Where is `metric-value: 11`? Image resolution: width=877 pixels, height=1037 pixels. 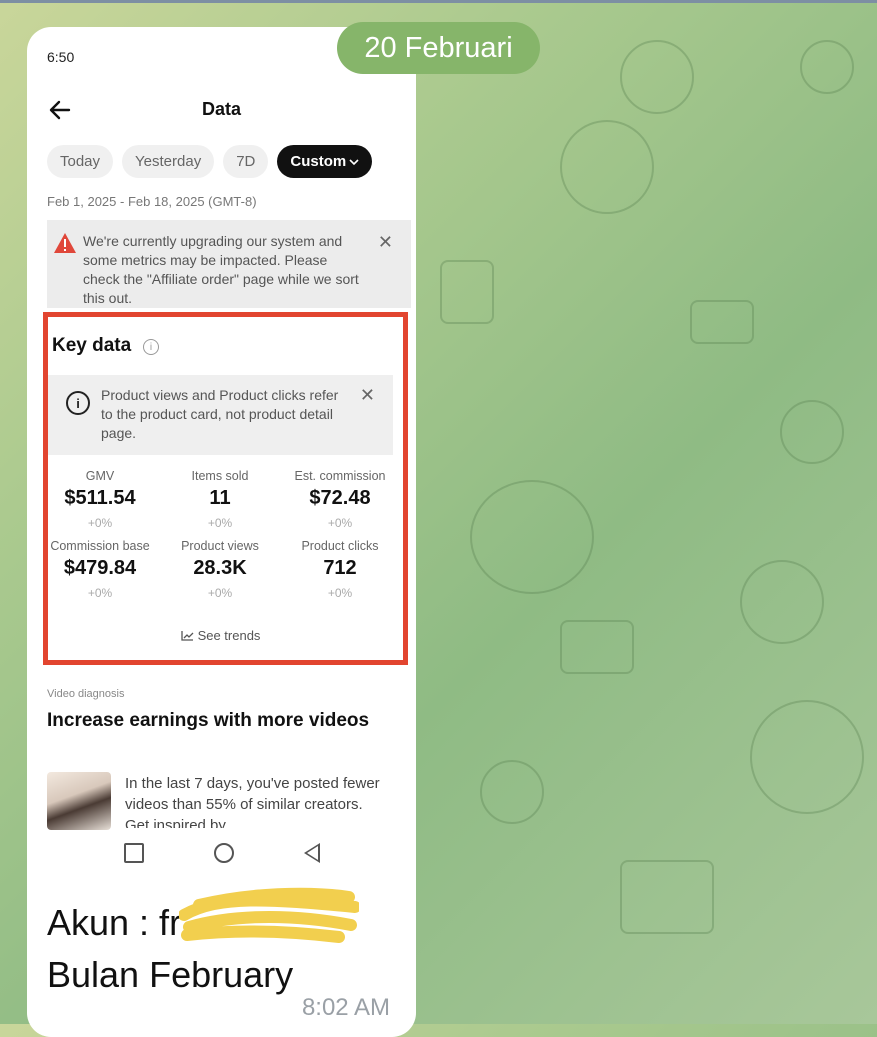
metric-value: 11 is located at coordinates (220, 498).